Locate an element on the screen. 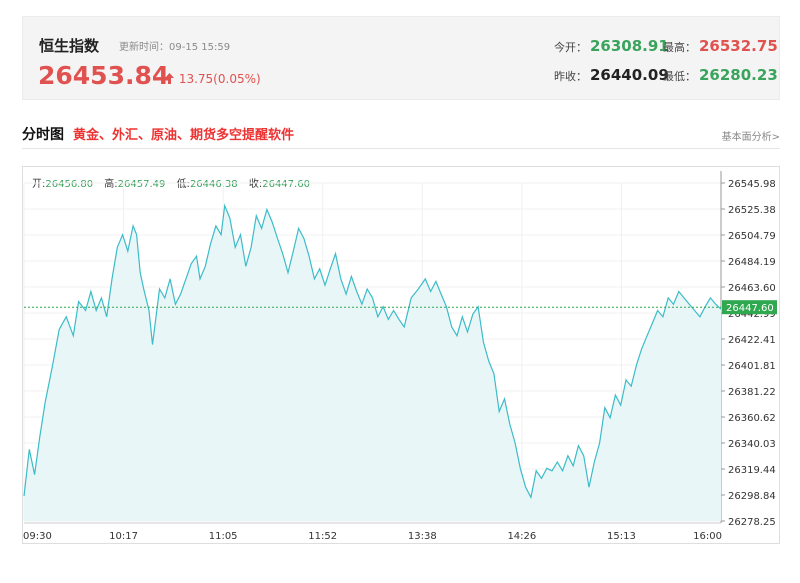  y-tick-label: 26463.60 is located at coordinates (752, 288).